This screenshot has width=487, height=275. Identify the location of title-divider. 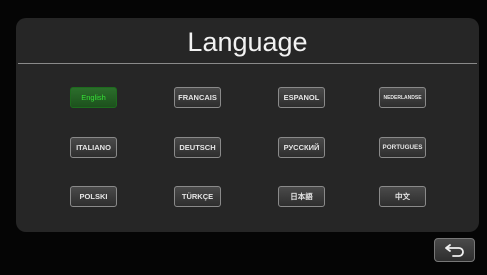
(247, 63).